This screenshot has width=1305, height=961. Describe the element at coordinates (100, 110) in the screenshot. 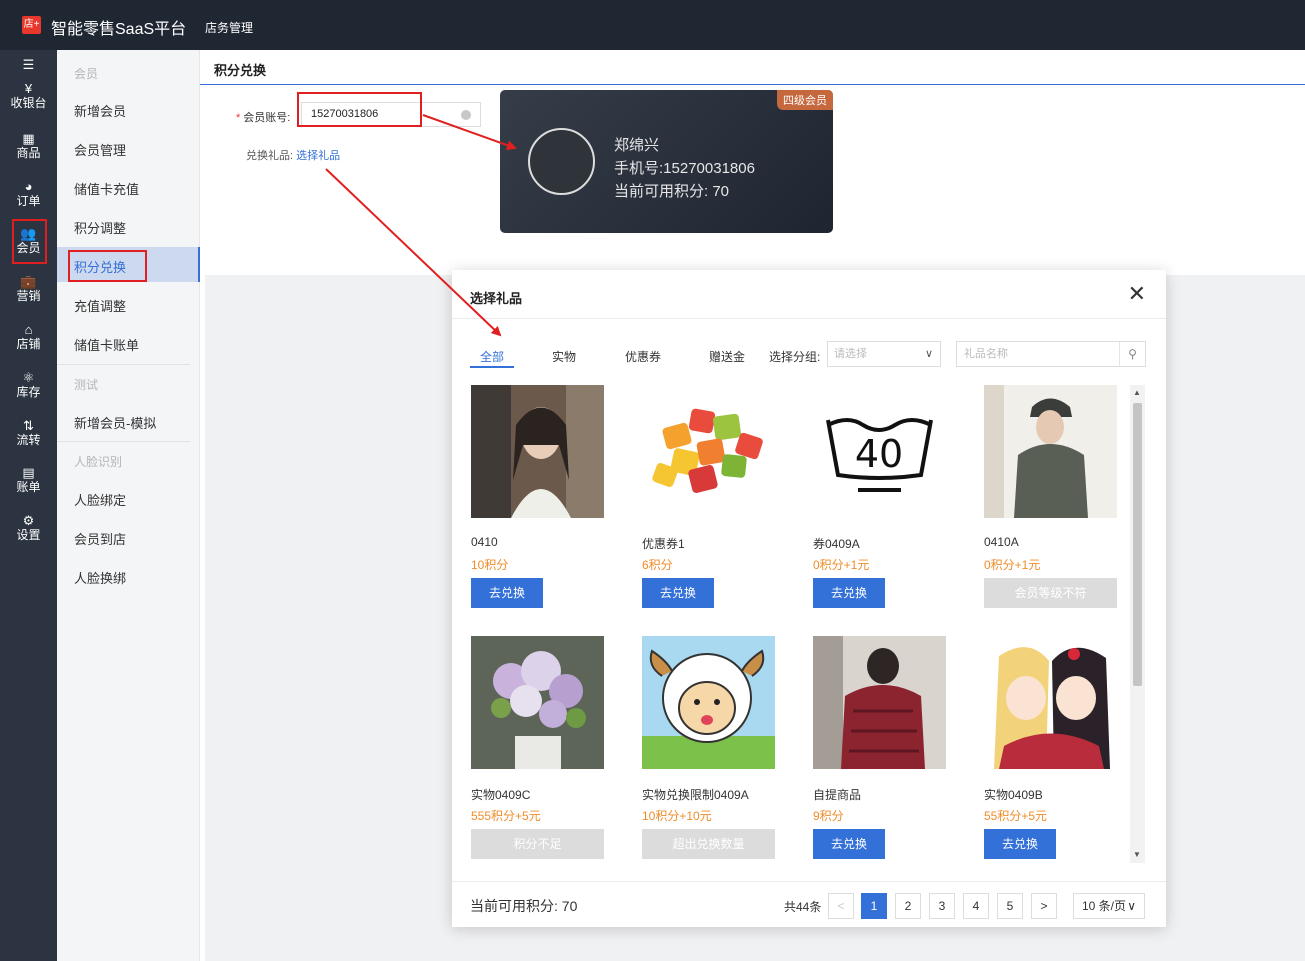

I see `submenu-item-add-member: 新增会员` at that location.